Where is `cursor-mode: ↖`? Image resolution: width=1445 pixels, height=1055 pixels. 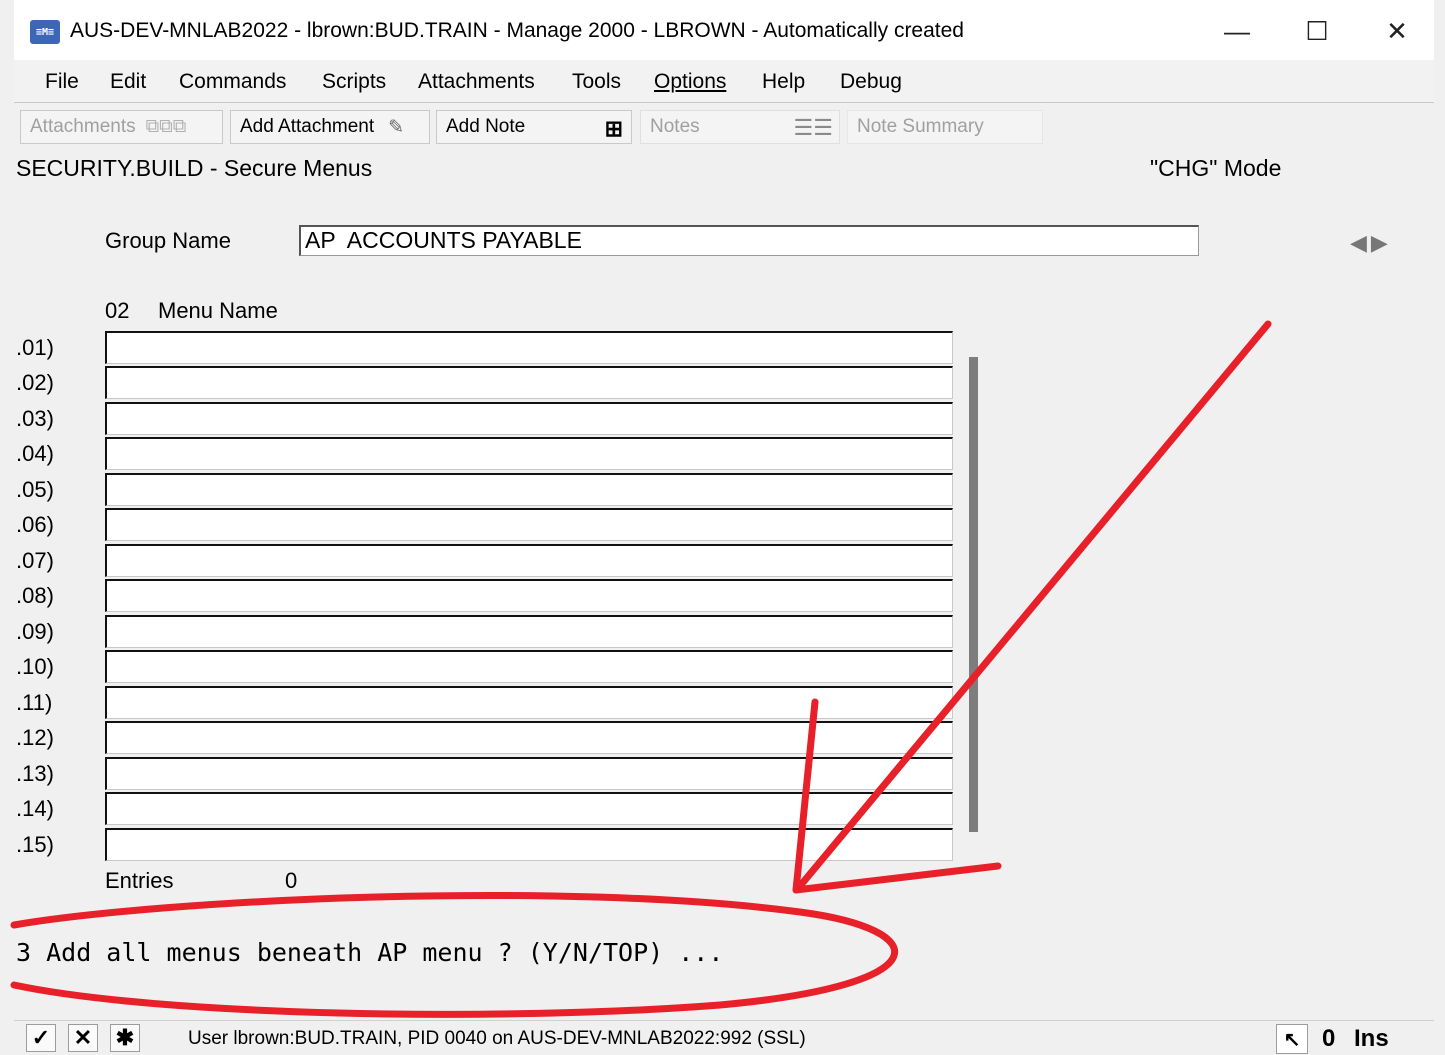
cursor-mode: ↖ is located at coordinates (1292, 1039).